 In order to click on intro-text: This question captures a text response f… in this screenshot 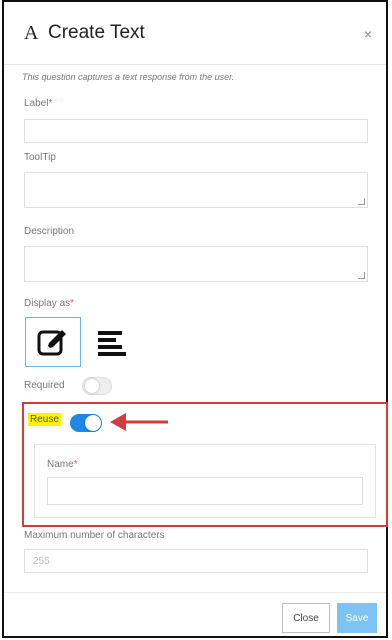, I will do `click(128, 77)`.